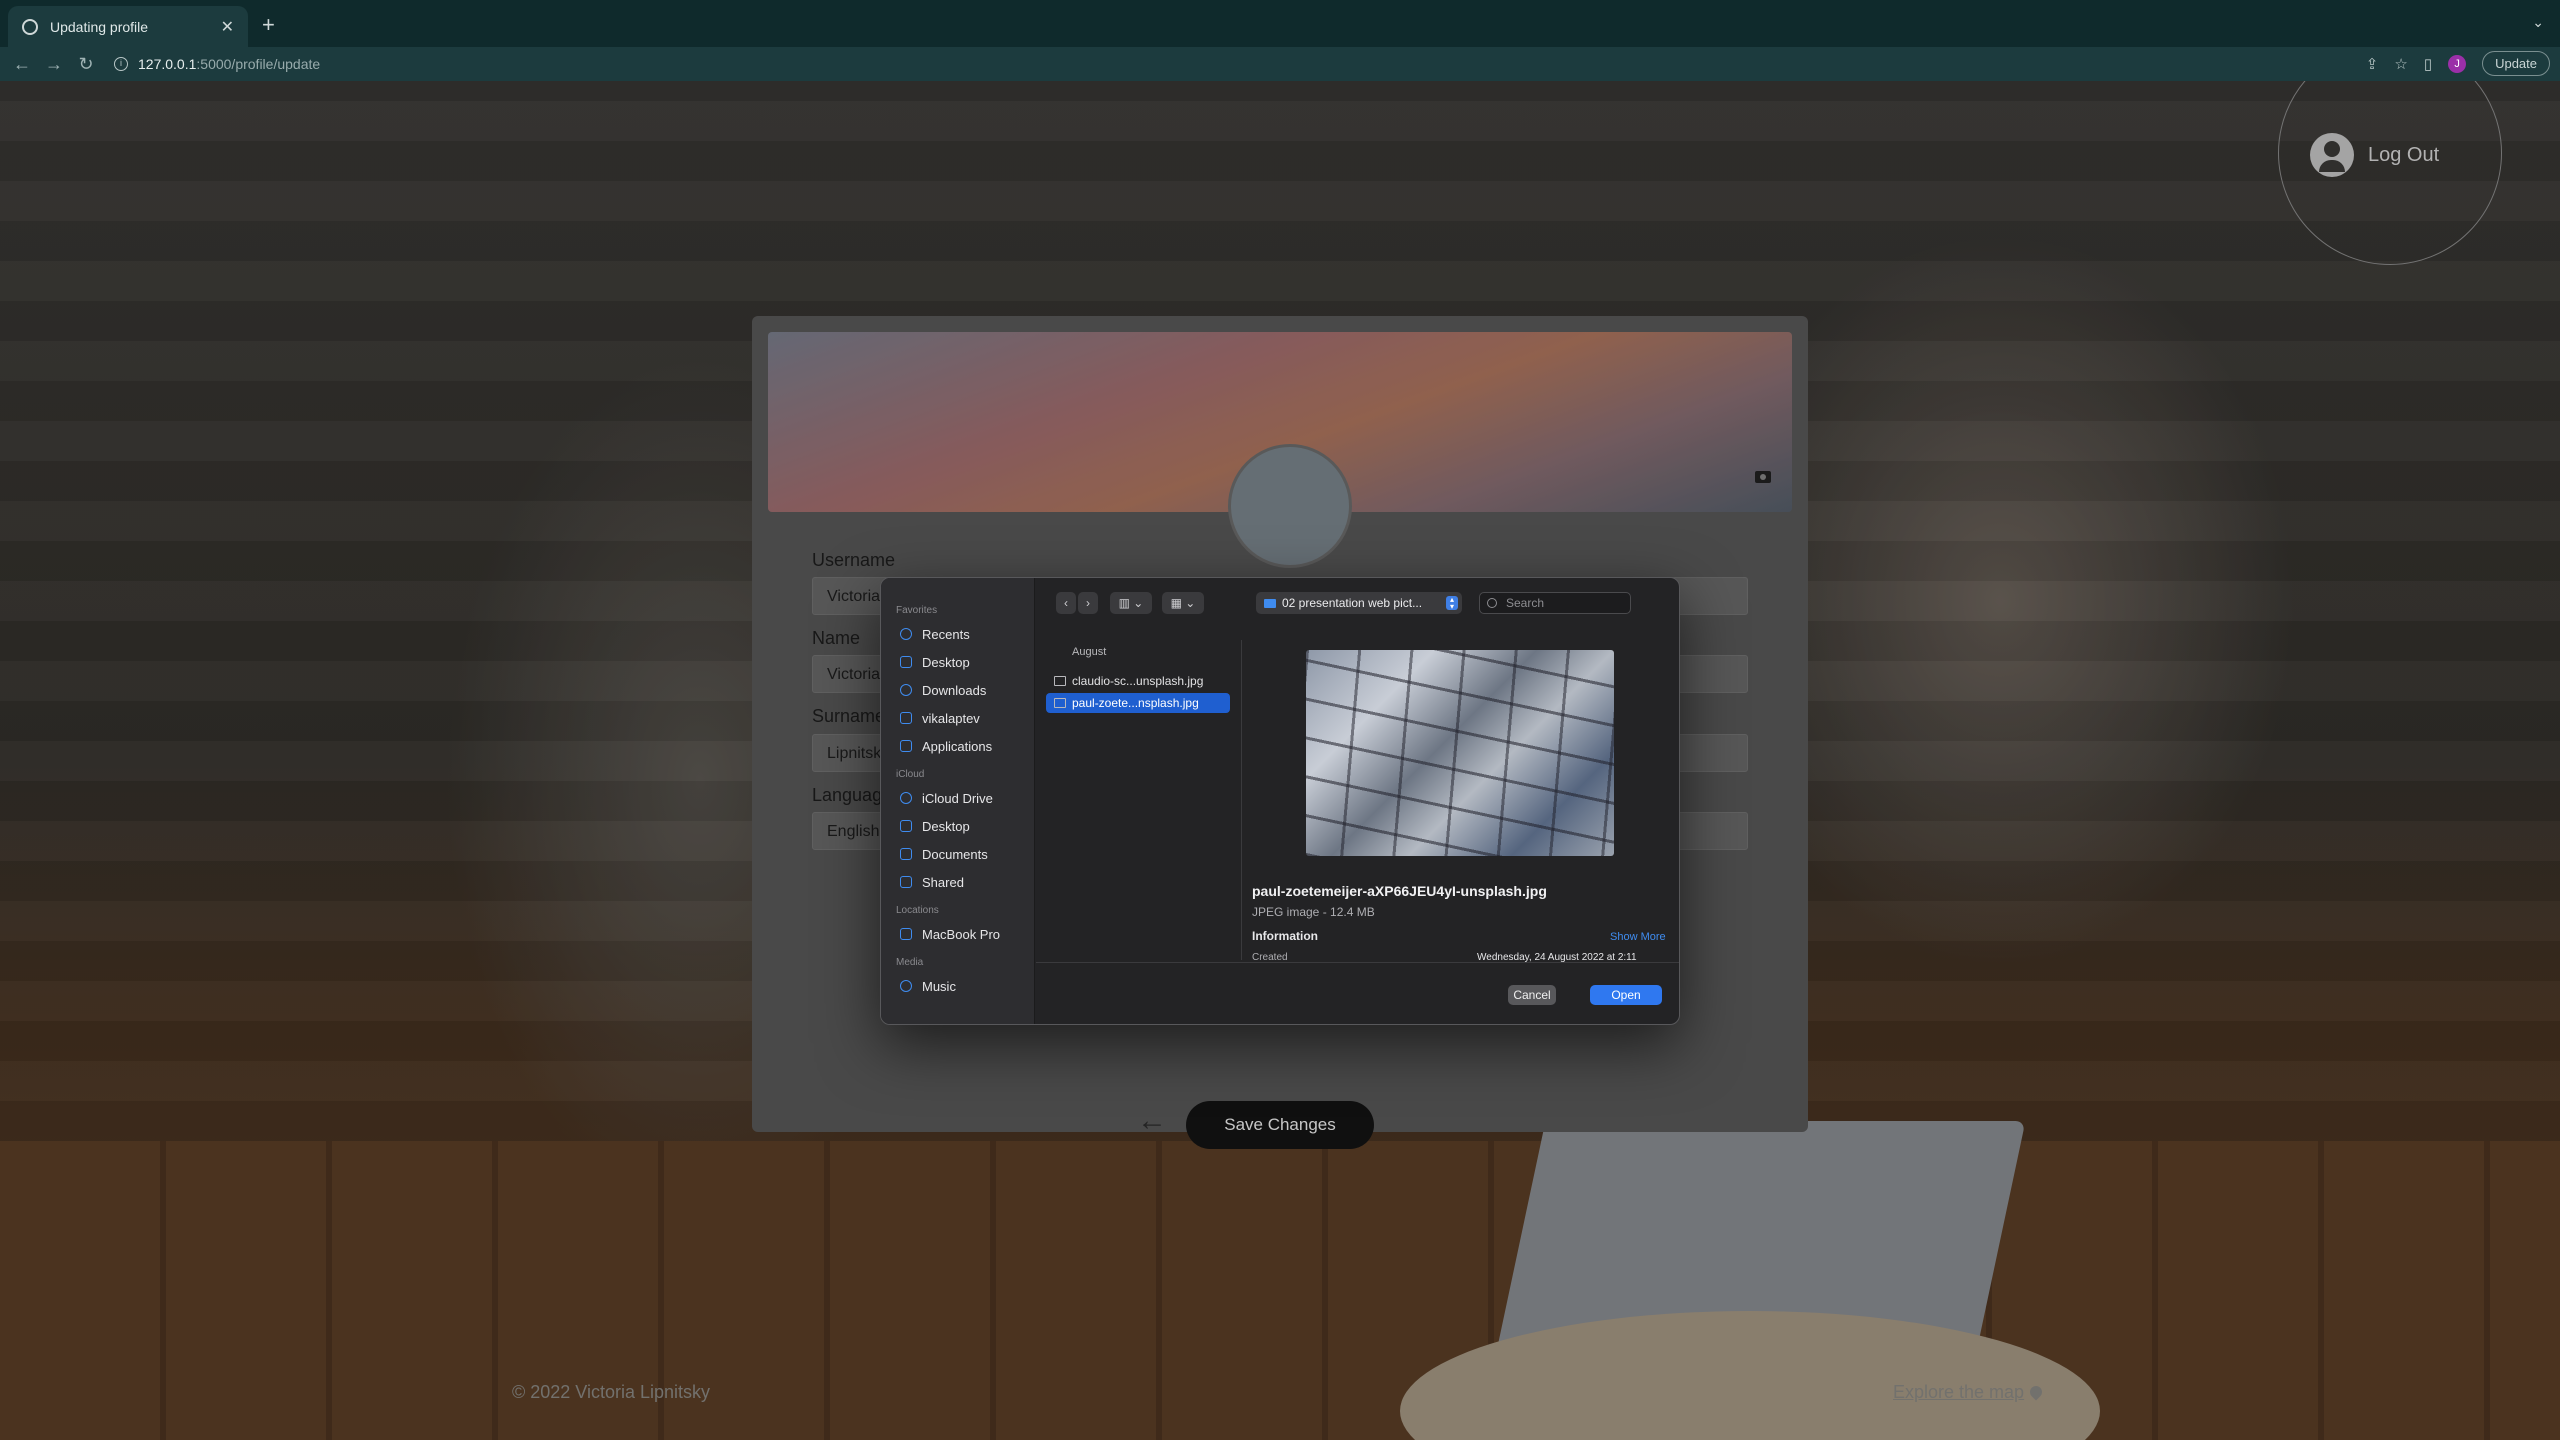 This screenshot has height=1440, width=2560. I want to click on sidebar-item-desktop: Desktop, so click(957, 662).